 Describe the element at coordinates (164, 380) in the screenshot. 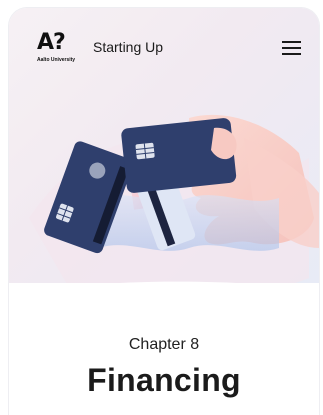

I see `chapter-title: Financing` at that location.